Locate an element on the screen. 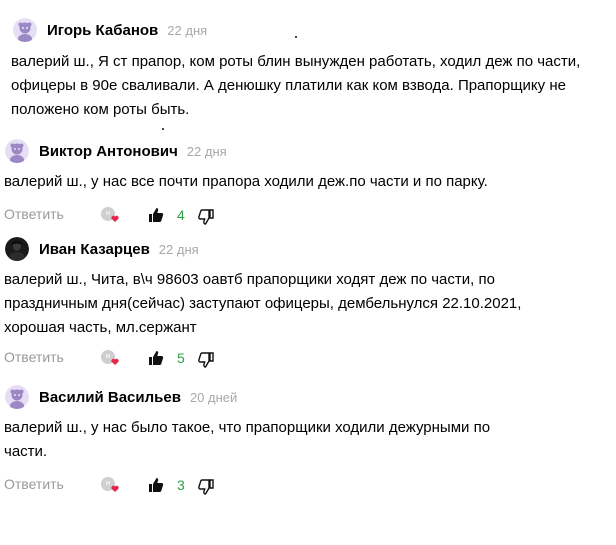 This screenshot has height=545, width=616. comment-author: Игорь Кабанов is located at coordinates (102, 30).